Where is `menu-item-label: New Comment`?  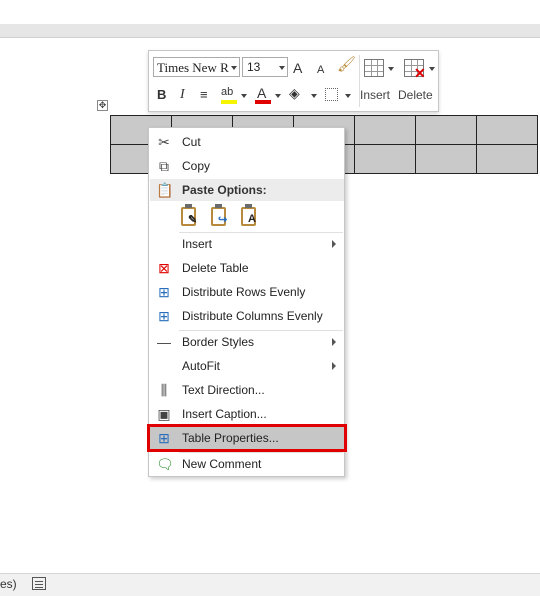
menu-item-label: New Comment is located at coordinates (222, 464).